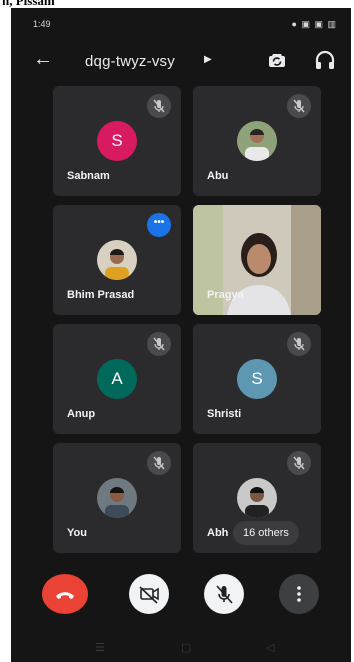 This screenshot has width=354, height=662. I want to click on system-nav-bar: ☰ ▢ ◁, so click(181, 648).